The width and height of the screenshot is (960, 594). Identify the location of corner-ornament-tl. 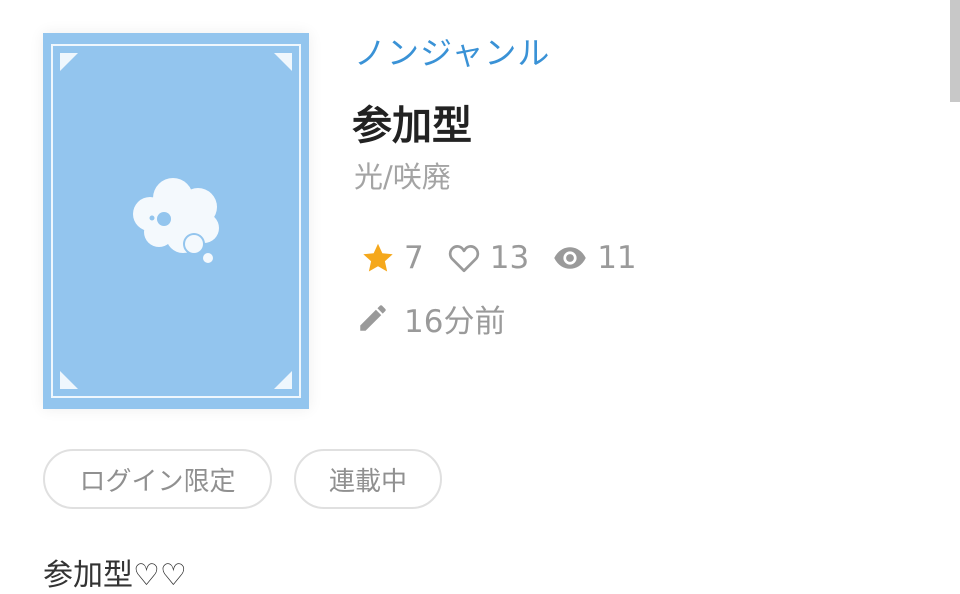
(69, 62).